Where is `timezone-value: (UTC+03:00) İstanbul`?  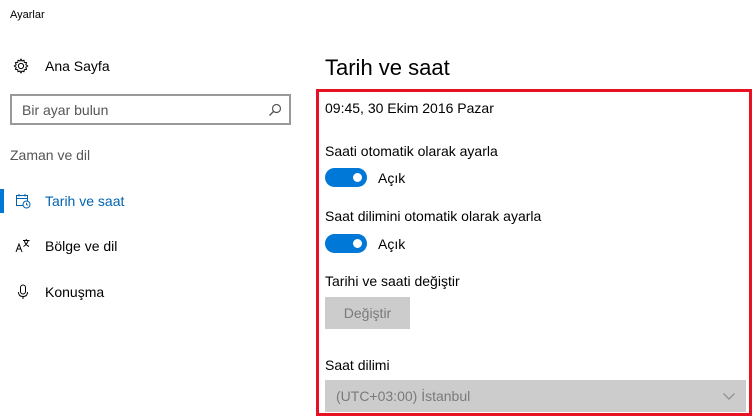
timezone-value: (UTC+03:00) İstanbul is located at coordinates (403, 396).